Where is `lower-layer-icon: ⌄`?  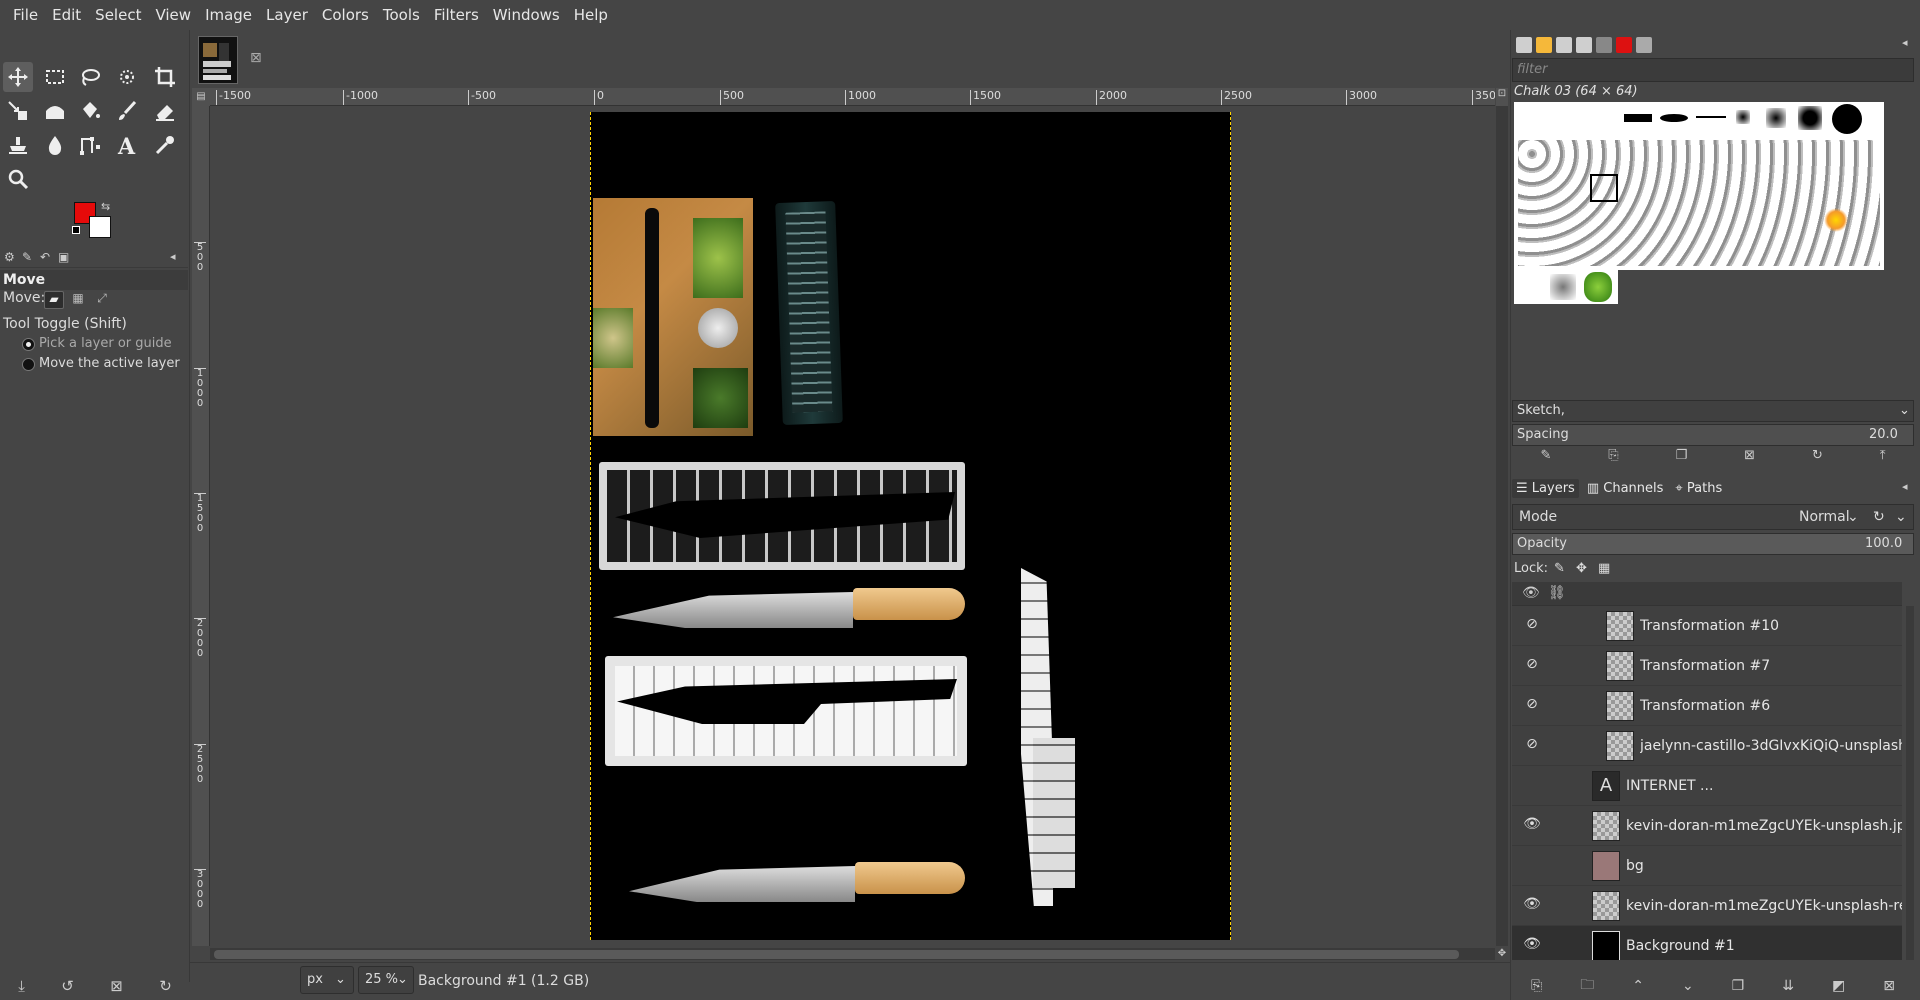 lower-layer-icon: ⌄ is located at coordinates (1688, 986).